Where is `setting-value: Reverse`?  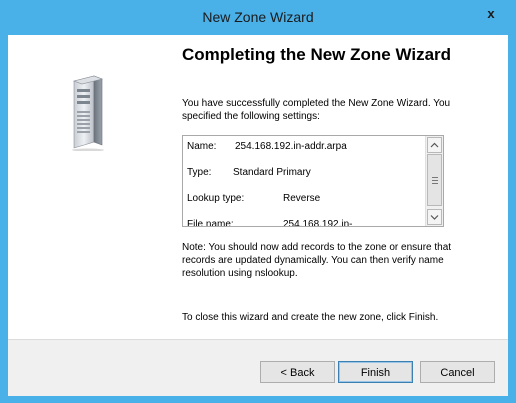 setting-value: Reverse is located at coordinates (302, 198).